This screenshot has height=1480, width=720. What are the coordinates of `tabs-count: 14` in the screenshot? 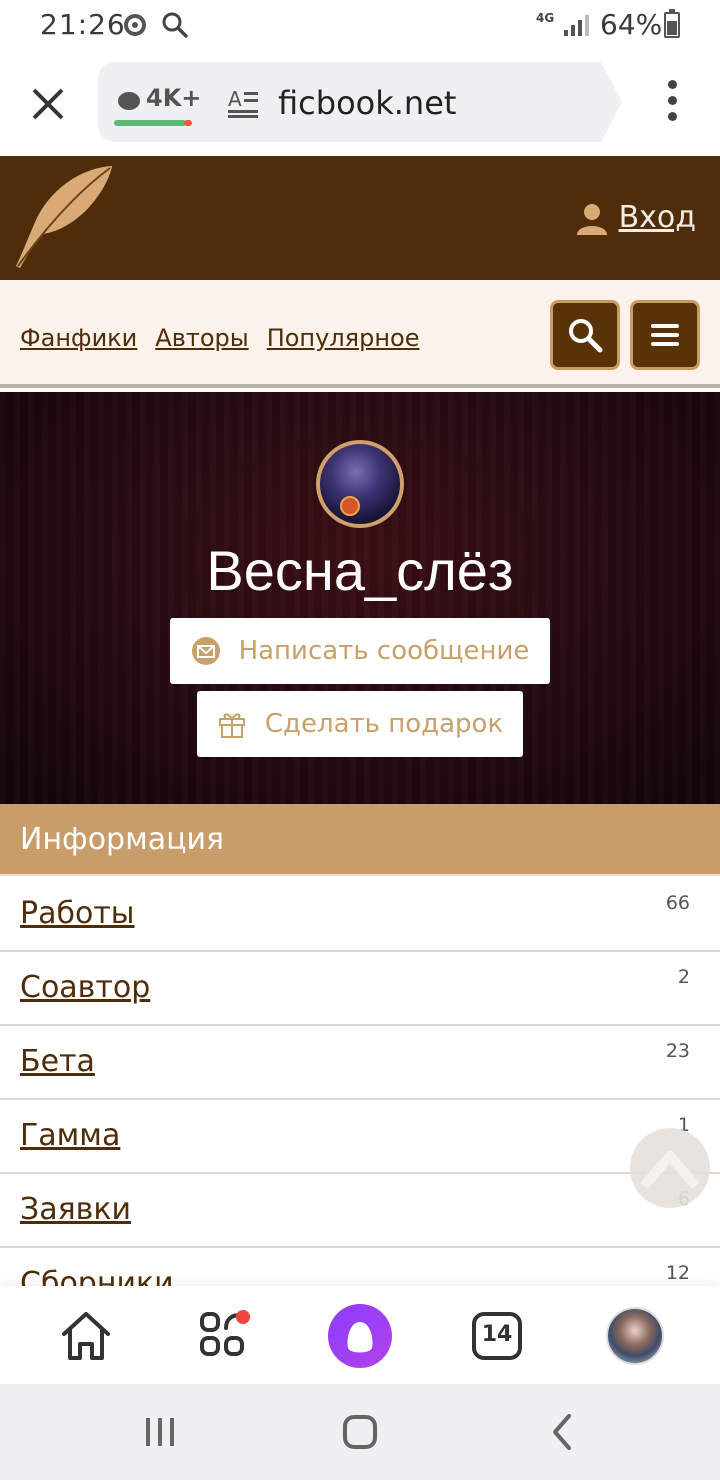 It's located at (497, 1334).